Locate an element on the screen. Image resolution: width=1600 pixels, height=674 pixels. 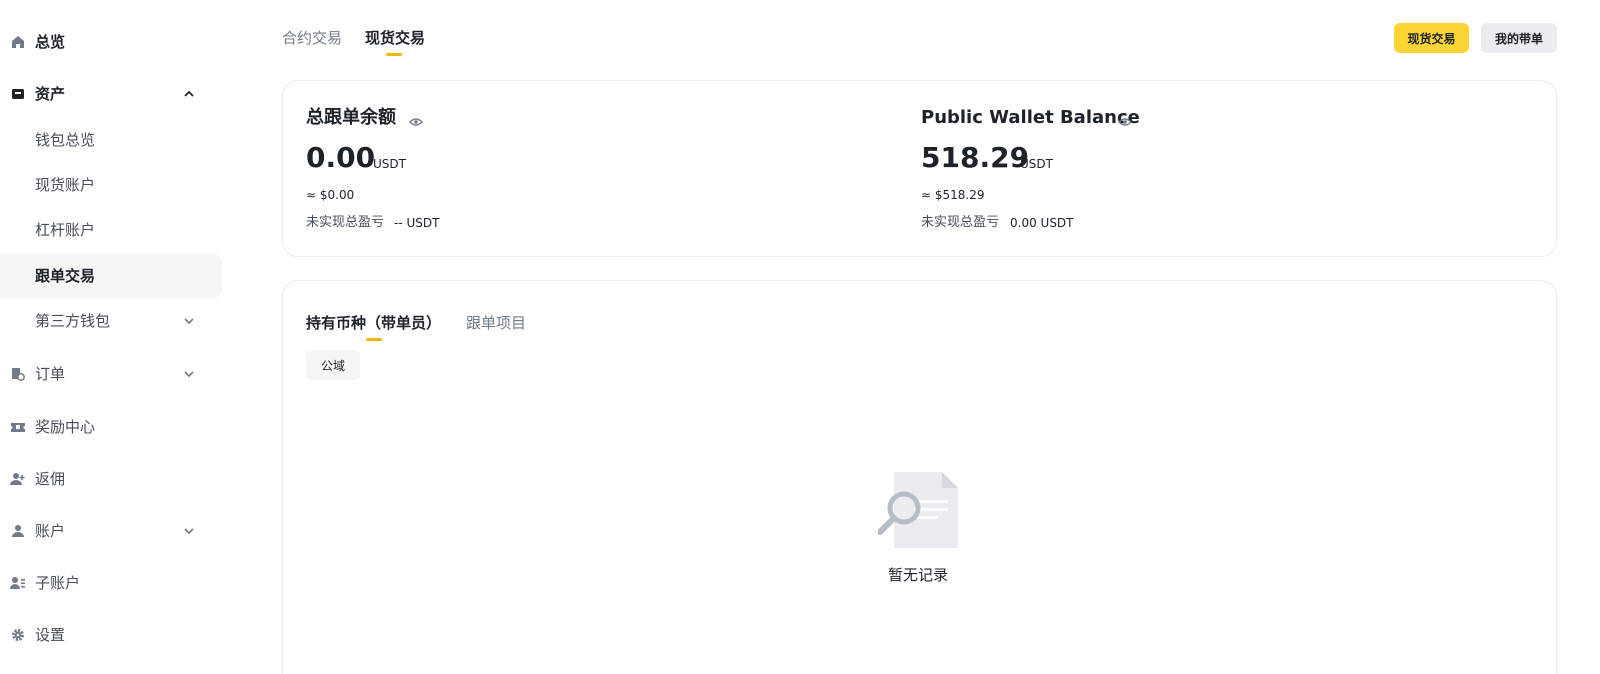
tab-futures: 合约交易 is located at coordinates (312, 38).